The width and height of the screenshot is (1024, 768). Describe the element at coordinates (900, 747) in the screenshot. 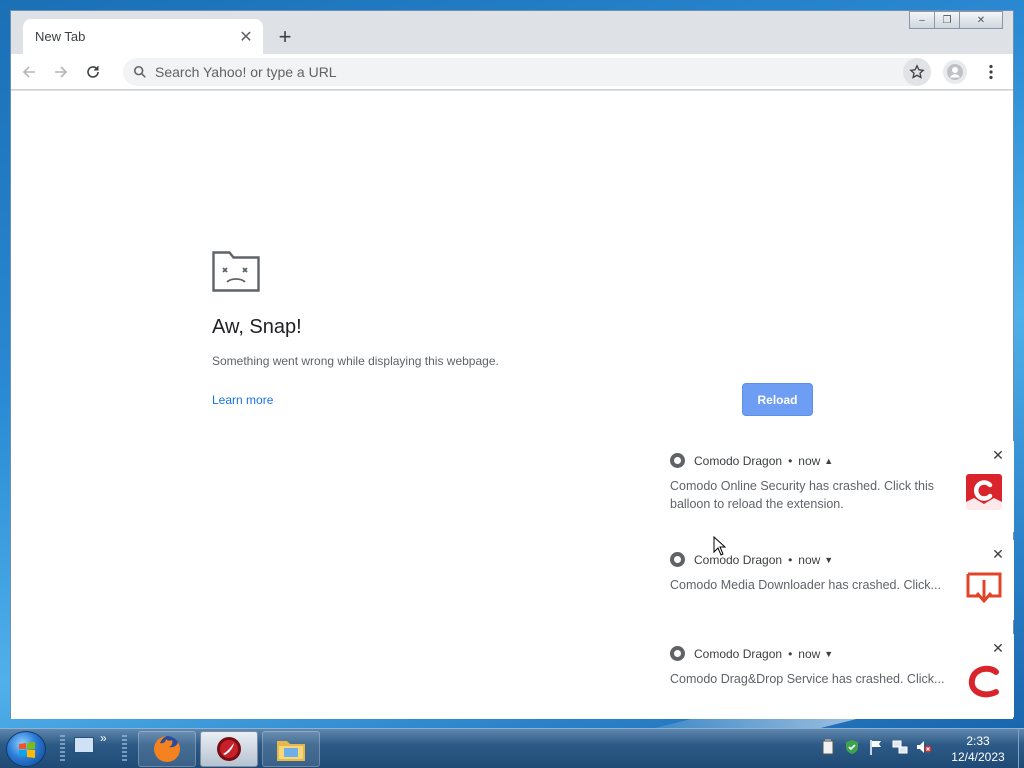

I see `network-tray-icon` at that location.